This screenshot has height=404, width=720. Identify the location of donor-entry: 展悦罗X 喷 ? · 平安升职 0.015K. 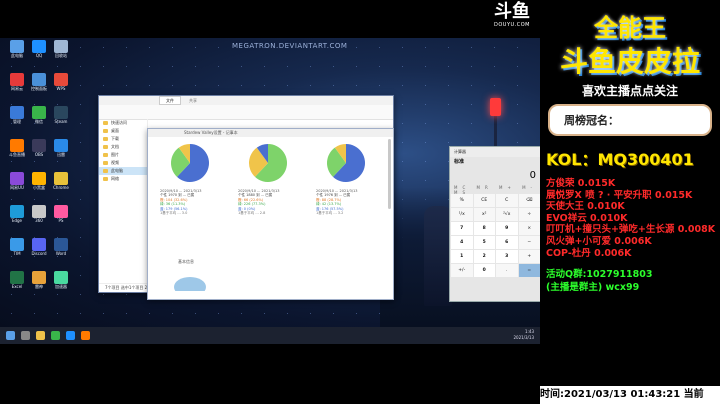
(619, 195).